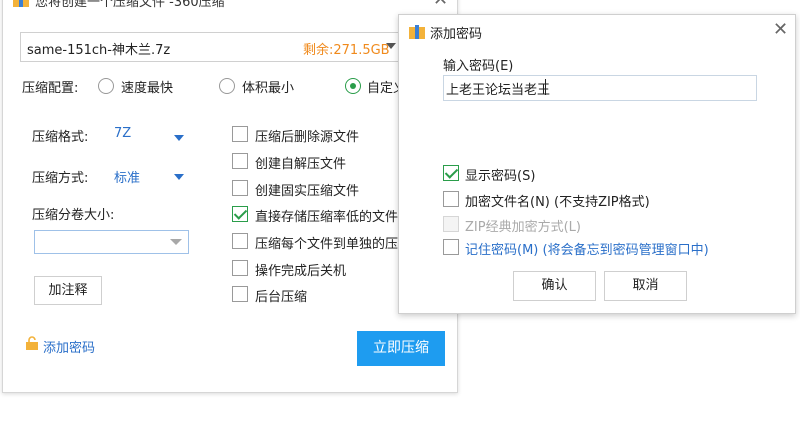  Describe the element at coordinates (587, 248) in the screenshot. I see `checkbox-remember-password-label: 记住密码(M) (将会备忘到密码管理窗口中)` at that location.